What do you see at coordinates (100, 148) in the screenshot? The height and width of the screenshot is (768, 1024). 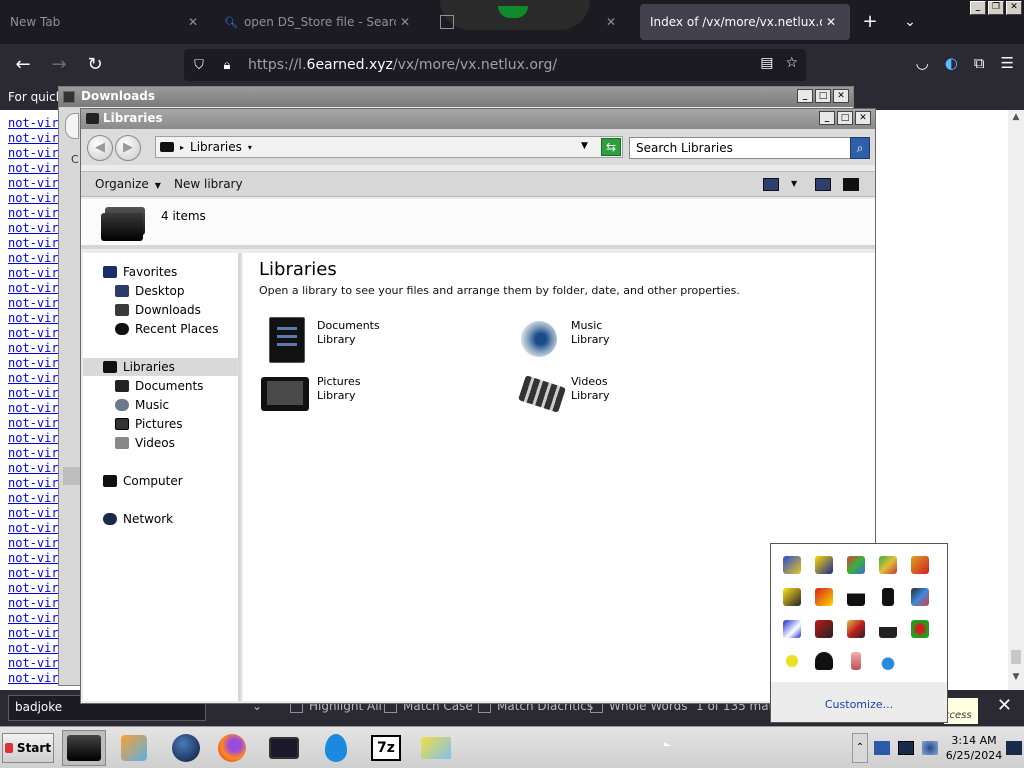 I see `back-icon: ◀` at bounding box center [100, 148].